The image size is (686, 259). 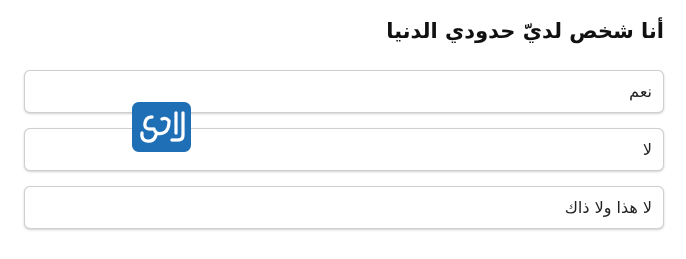 I want to click on question-title: أنا شخص لديّ حدودي الدنيا, so click(x=525, y=31).